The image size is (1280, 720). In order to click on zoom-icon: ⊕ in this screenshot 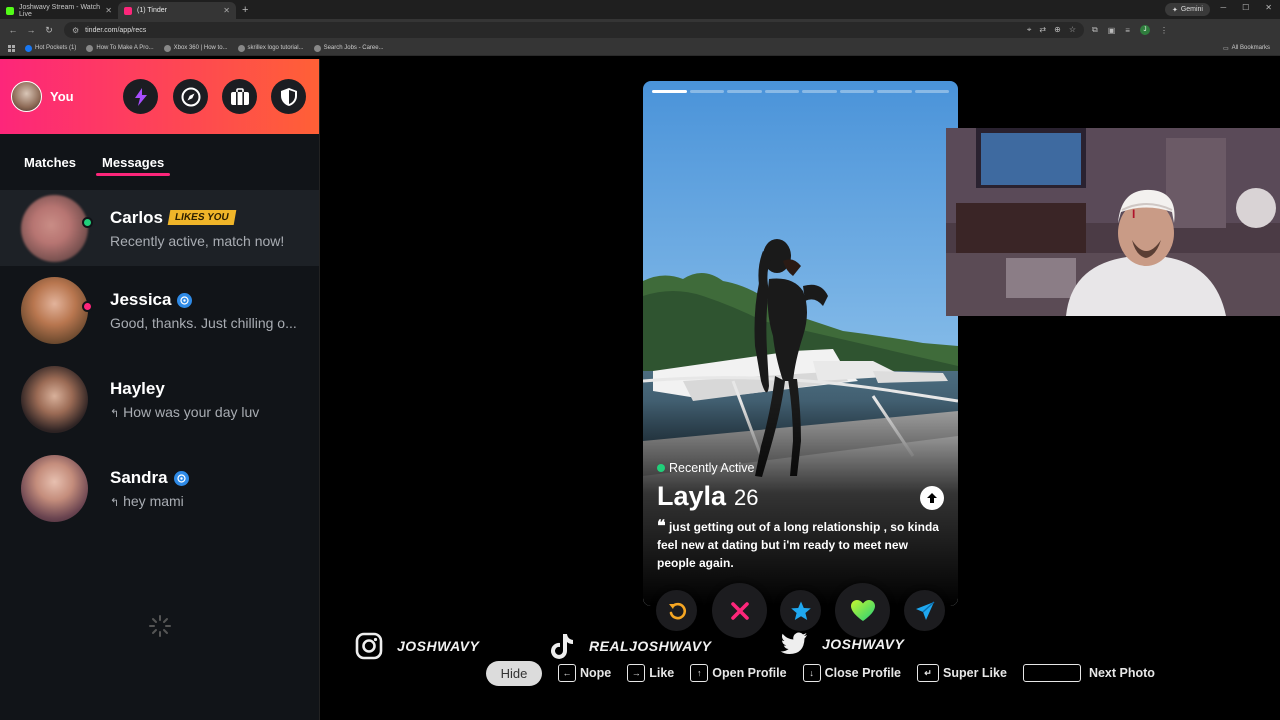, I will do `click(1057, 30)`.